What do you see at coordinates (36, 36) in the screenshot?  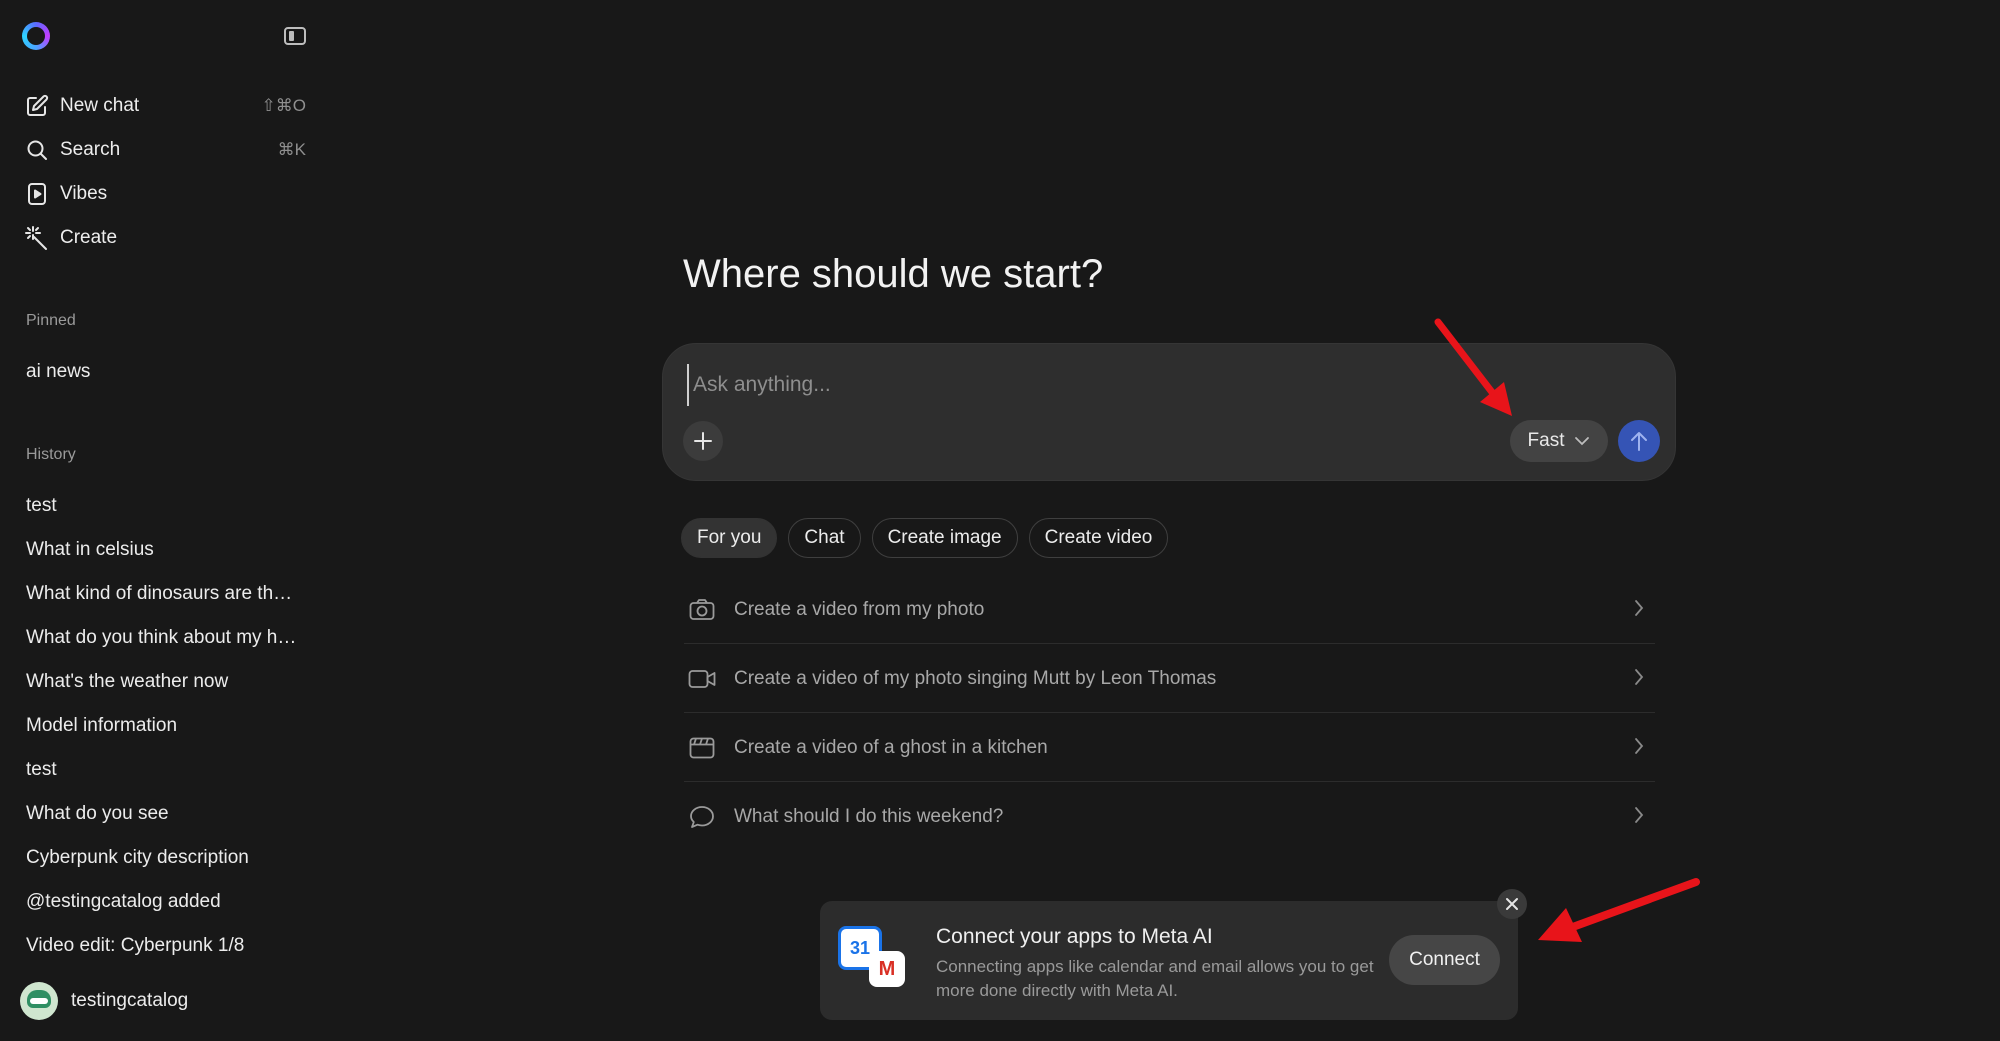 I see `meta-ai-logo` at bounding box center [36, 36].